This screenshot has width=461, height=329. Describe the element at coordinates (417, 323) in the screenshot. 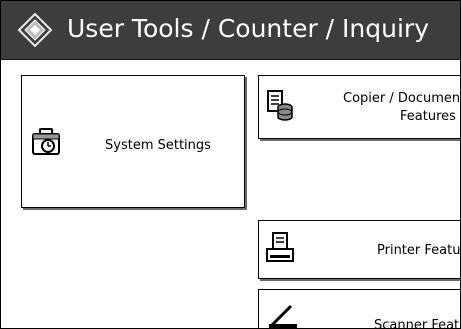

I see `scanner-label: Scanner Features` at that location.